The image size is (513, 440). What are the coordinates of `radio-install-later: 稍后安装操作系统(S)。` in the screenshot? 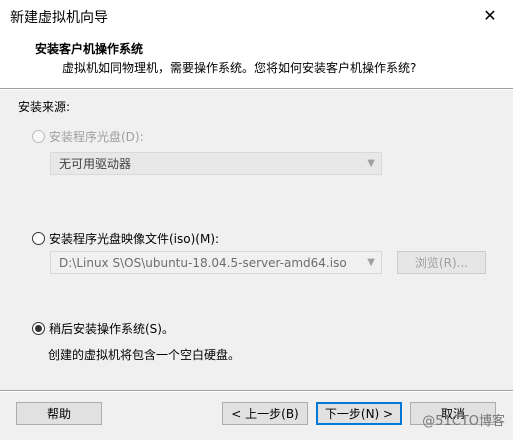 It's located at (103, 328).